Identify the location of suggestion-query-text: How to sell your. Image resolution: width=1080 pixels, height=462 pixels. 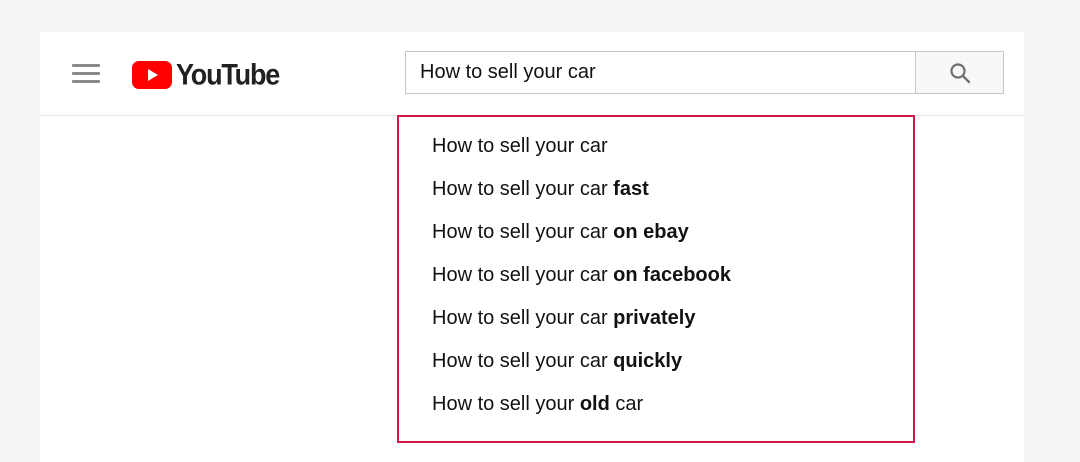
(506, 404).